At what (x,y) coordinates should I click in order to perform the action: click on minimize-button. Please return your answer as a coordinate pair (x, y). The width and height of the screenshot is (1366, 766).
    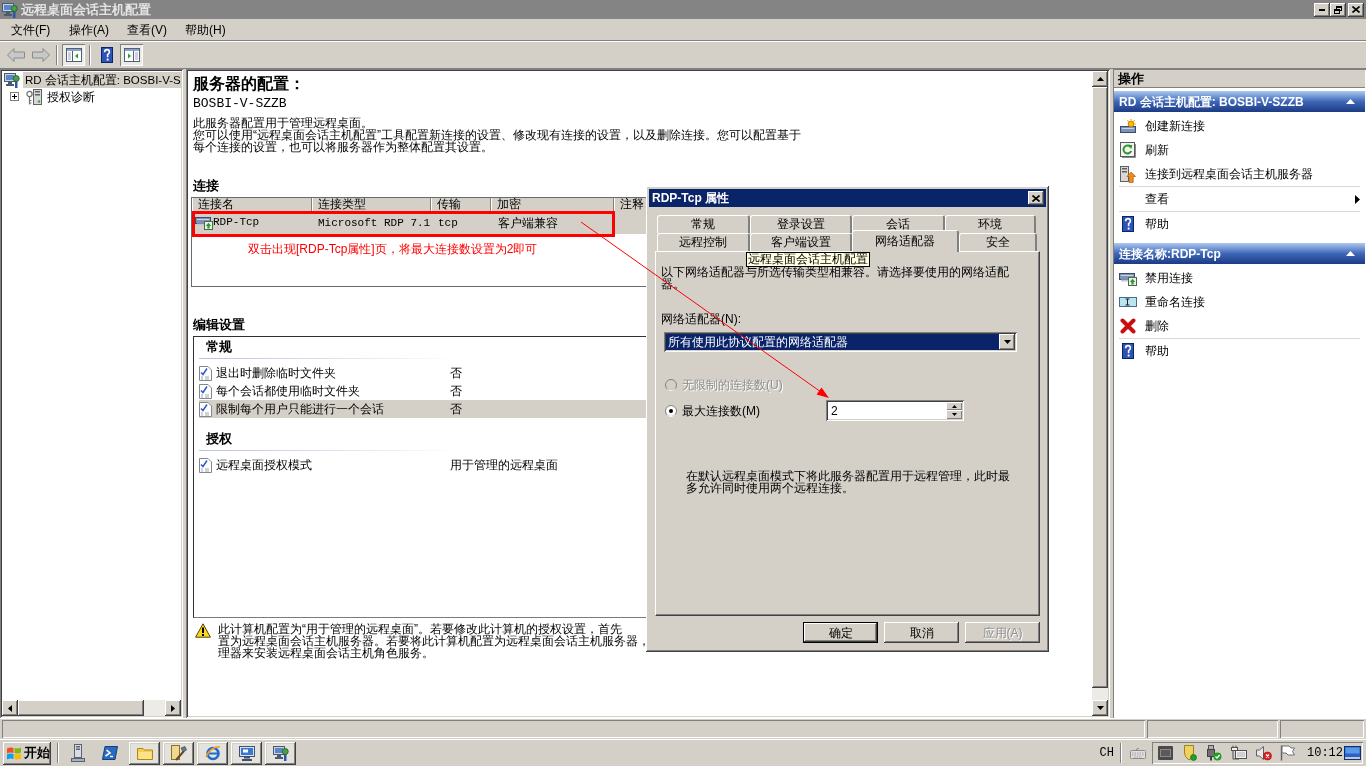
    Looking at the image, I should click on (1322, 9).